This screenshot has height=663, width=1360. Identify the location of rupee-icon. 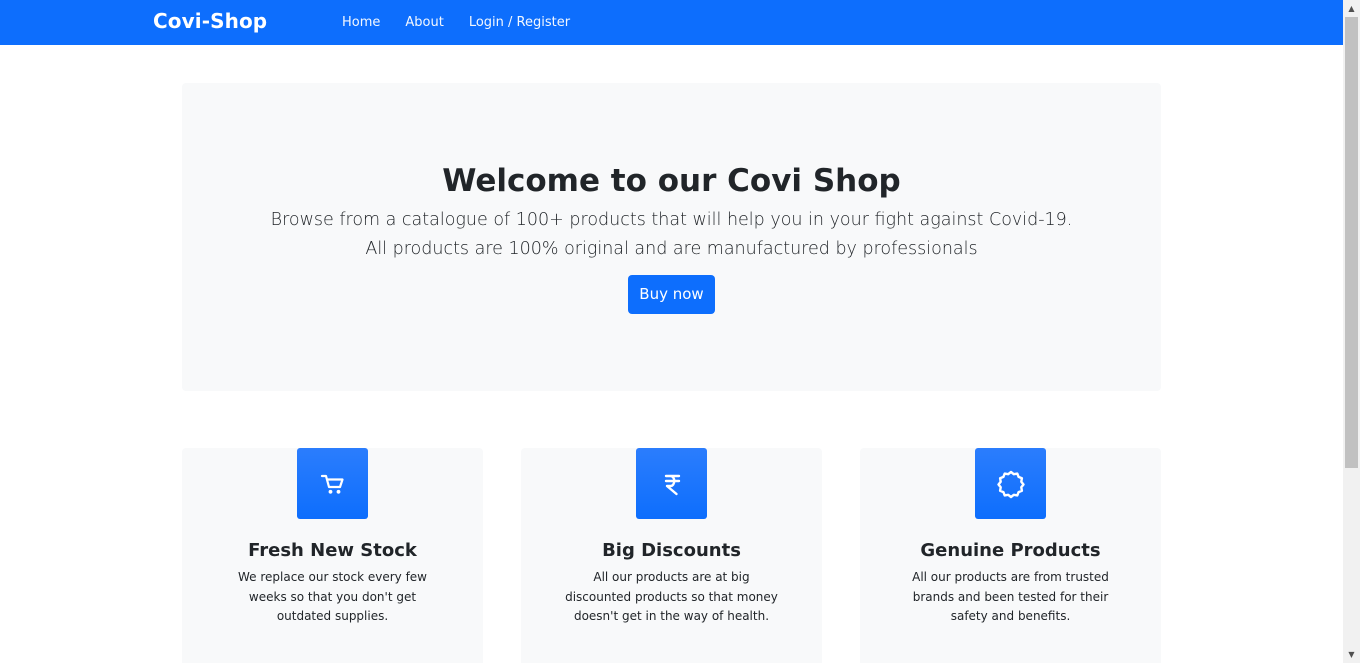
(671, 483).